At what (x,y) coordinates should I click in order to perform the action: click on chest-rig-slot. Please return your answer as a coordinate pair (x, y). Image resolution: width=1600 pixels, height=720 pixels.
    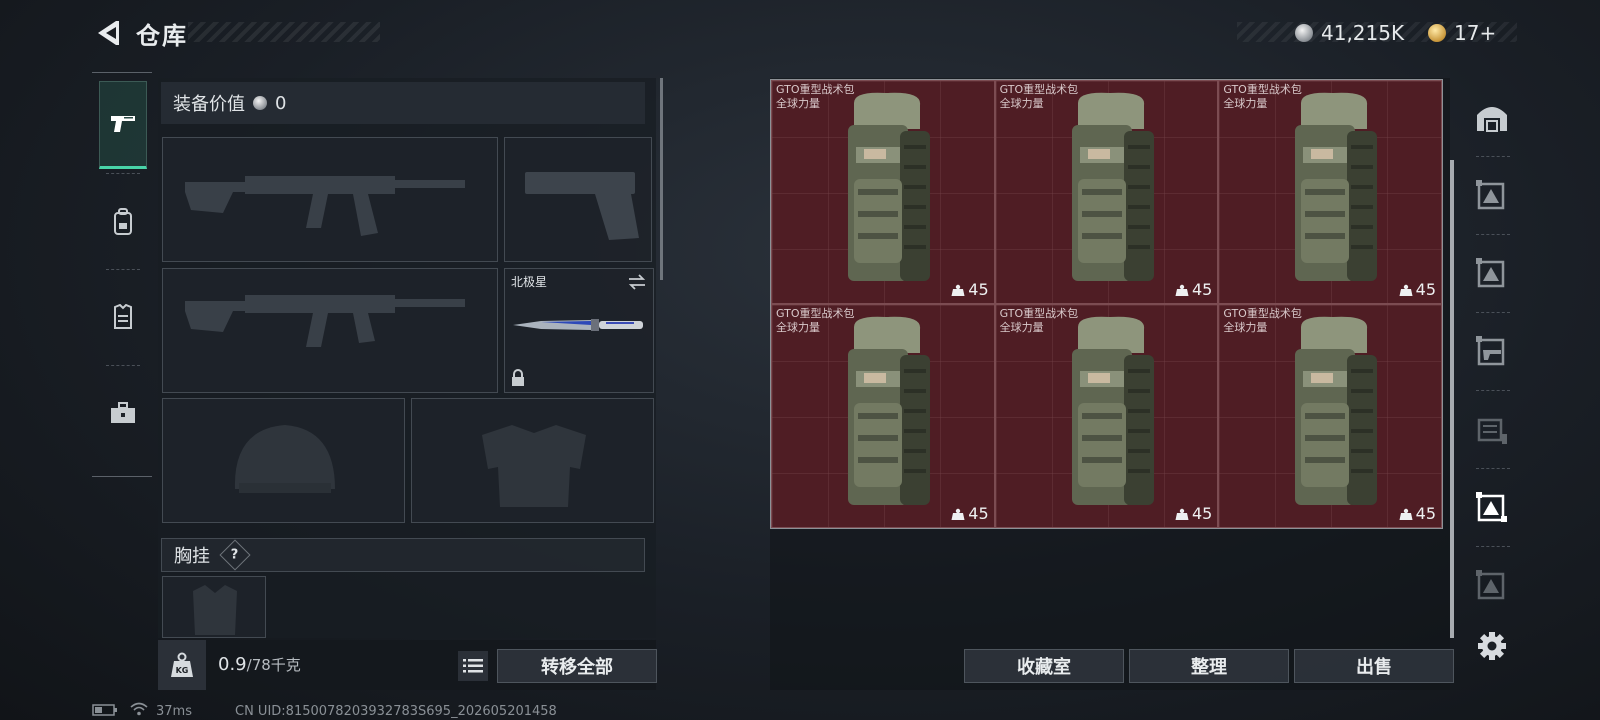
    Looking at the image, I should click on (214, 607).